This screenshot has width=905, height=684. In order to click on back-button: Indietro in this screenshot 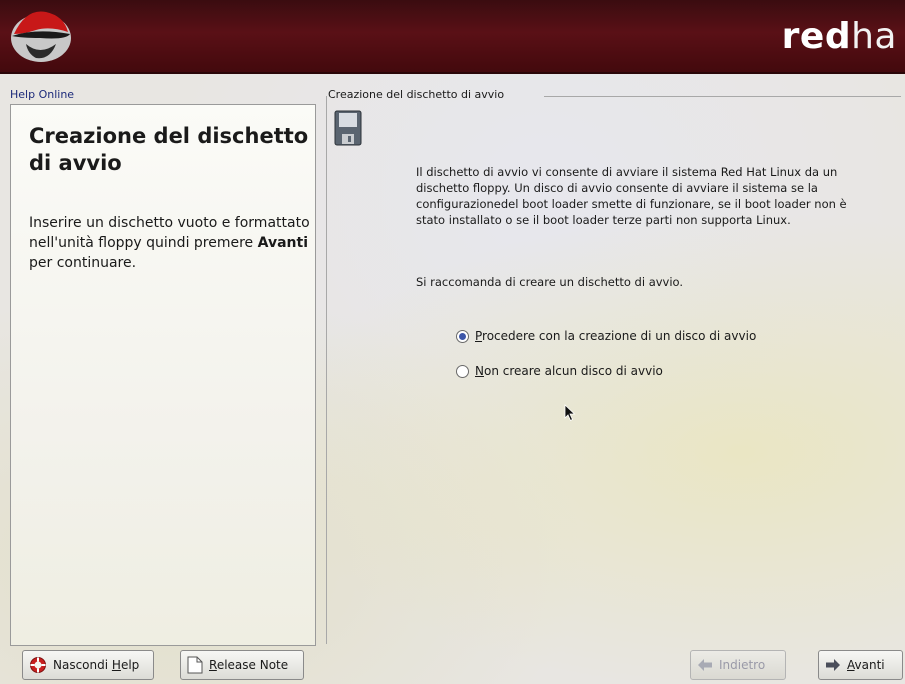, I will do `click(738, 665)`.